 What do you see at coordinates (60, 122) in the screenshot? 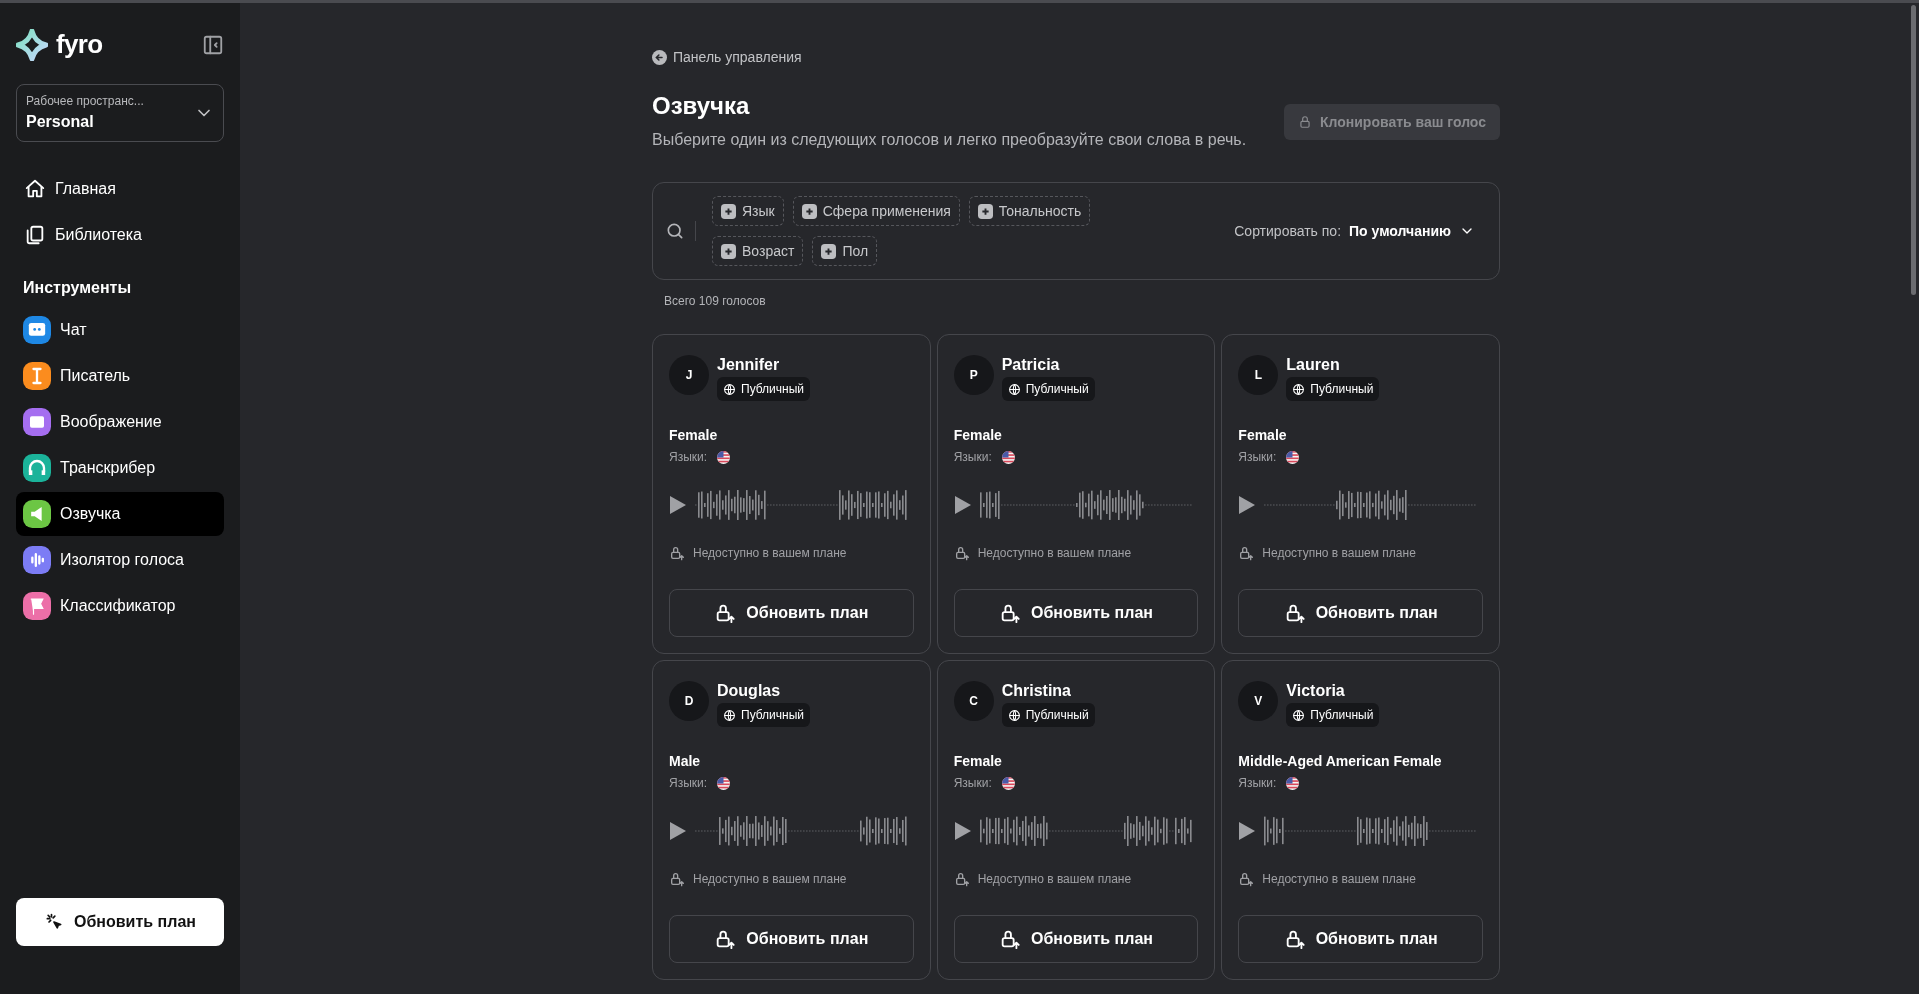
I see `workspace-name: Personal` at bounding box center [60, 122].